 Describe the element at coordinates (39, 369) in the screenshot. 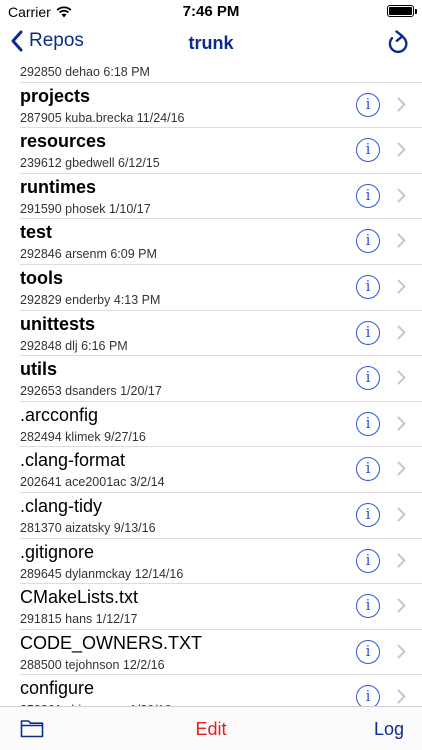

I see `item-name: utils` at that location.